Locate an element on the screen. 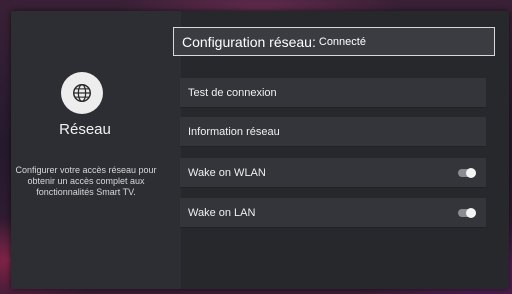 The image size is (512, 294). menu-item-label: Test de connexion is located at coordinates (232, 92).